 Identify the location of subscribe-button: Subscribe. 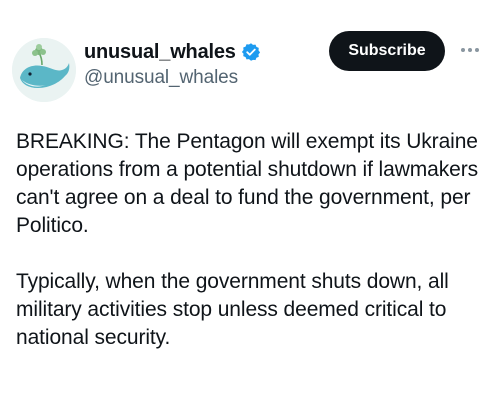
(387, 51).